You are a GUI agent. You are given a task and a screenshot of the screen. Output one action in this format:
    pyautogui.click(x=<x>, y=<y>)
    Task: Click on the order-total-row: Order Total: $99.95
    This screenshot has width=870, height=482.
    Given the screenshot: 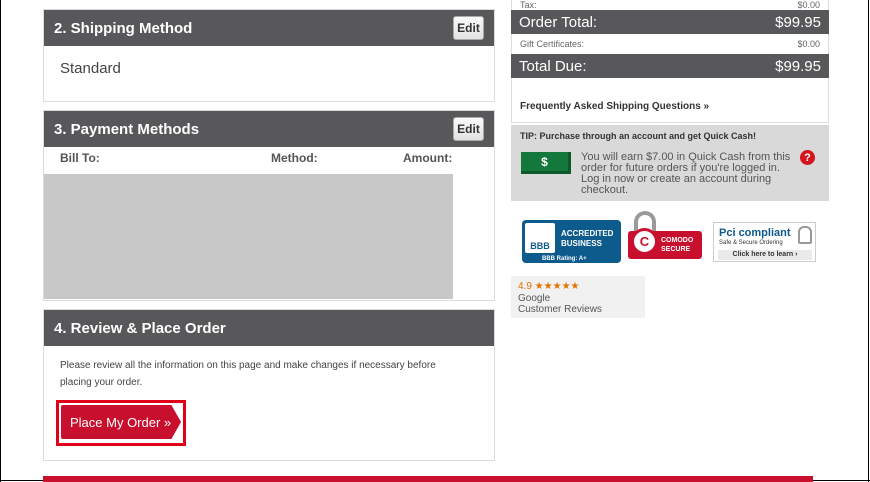 What is the action you would take?
    pyautogui.click(x=670, y=22)
    